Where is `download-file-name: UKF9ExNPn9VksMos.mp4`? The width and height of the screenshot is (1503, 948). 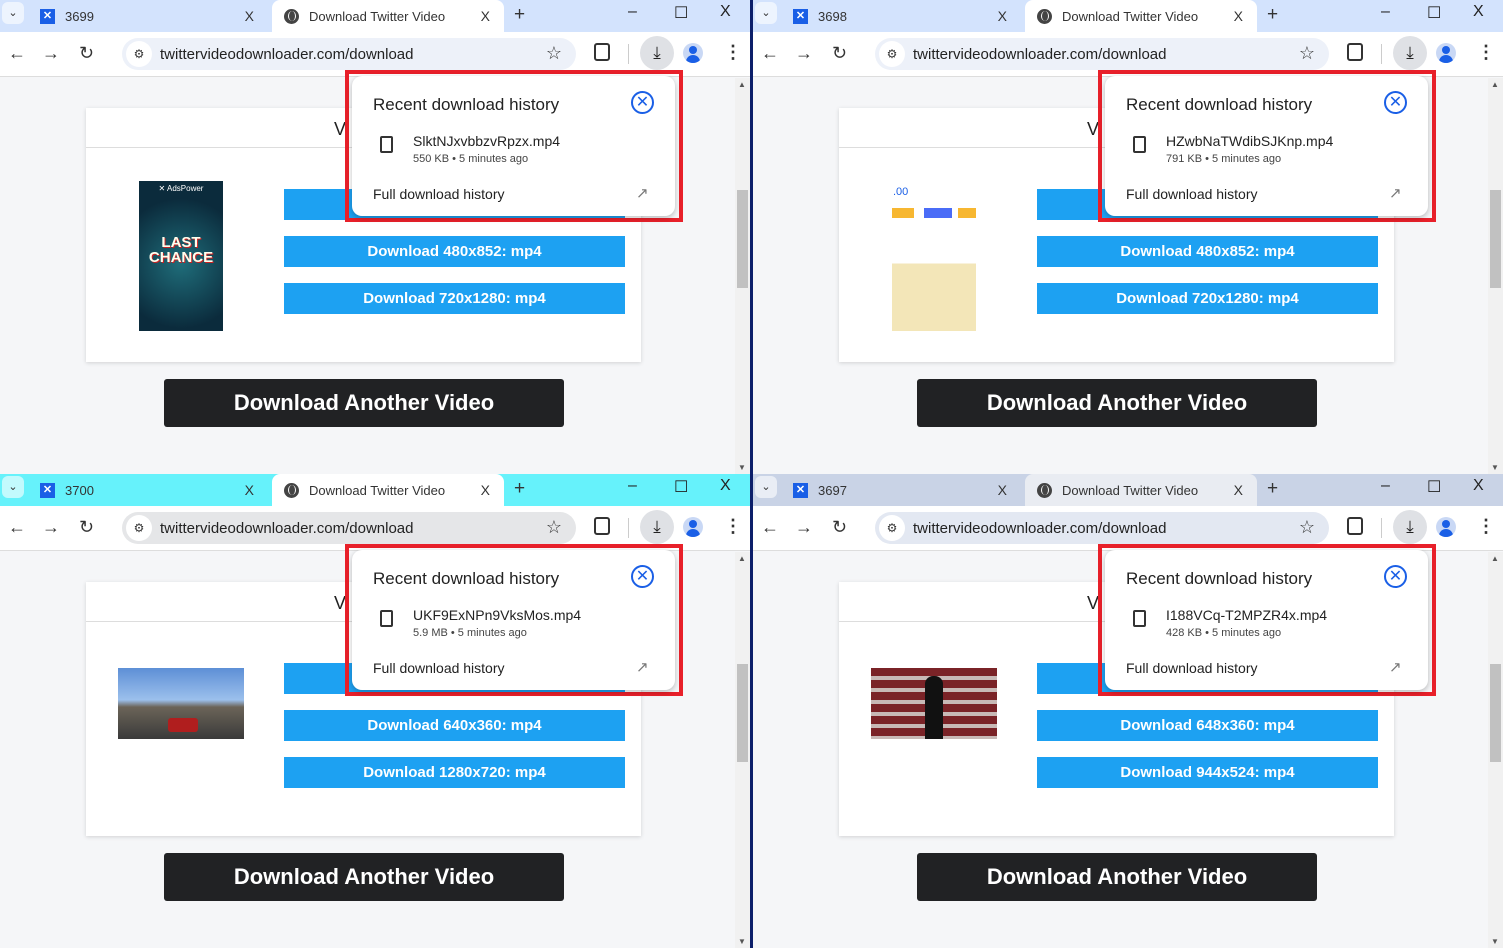
download-file-name: UKF9ExNPn9VksMos.mp4 is located at coordinates (497, 615).